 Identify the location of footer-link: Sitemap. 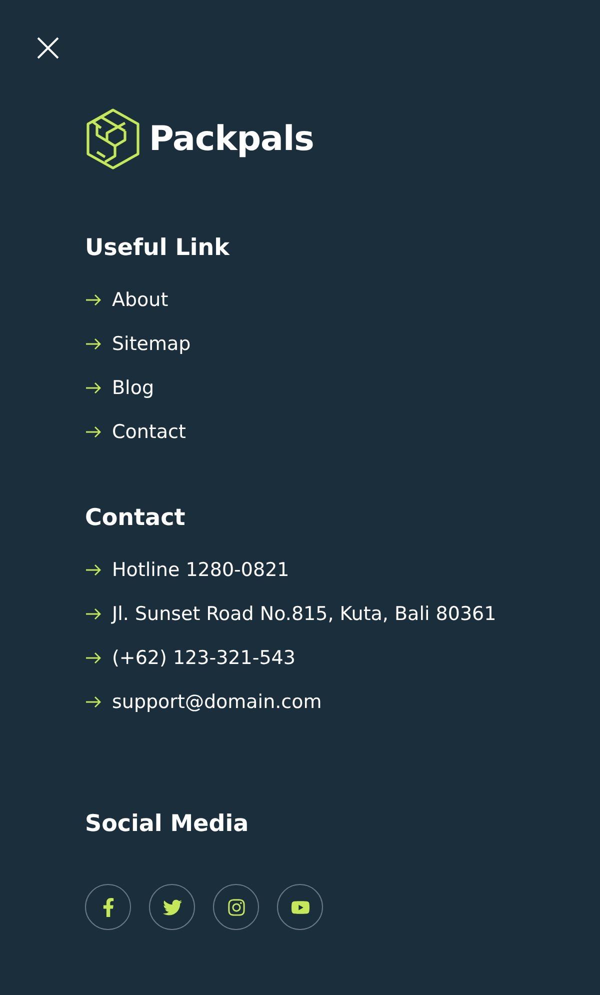
(342, 344).